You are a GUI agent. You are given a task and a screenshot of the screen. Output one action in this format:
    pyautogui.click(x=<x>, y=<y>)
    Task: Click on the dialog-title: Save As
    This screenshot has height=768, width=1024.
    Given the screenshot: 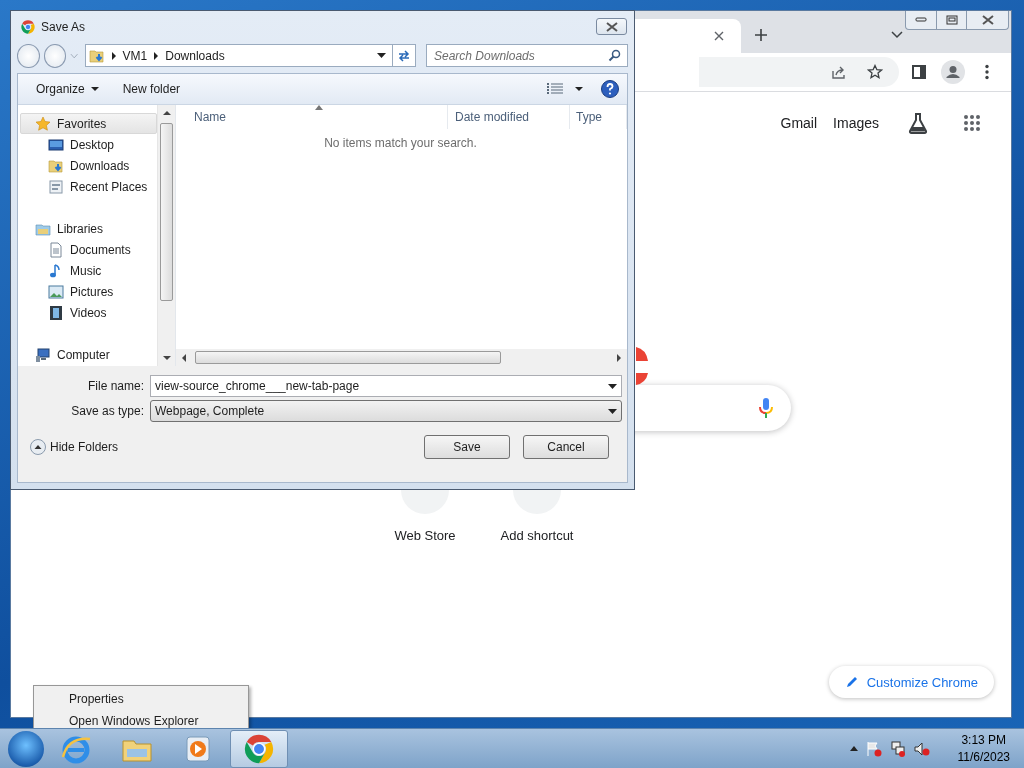 What is the action you would take?
    pyautogui.click(x=63, y=26)
    